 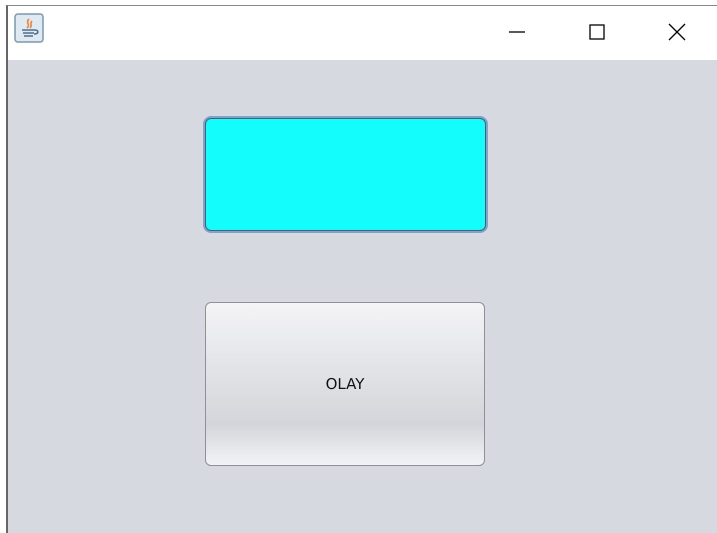 What do you see at coordinates (345, 384) in the screenshot?
I see `olay-button: OLAY` at bounding box center [345, 384].